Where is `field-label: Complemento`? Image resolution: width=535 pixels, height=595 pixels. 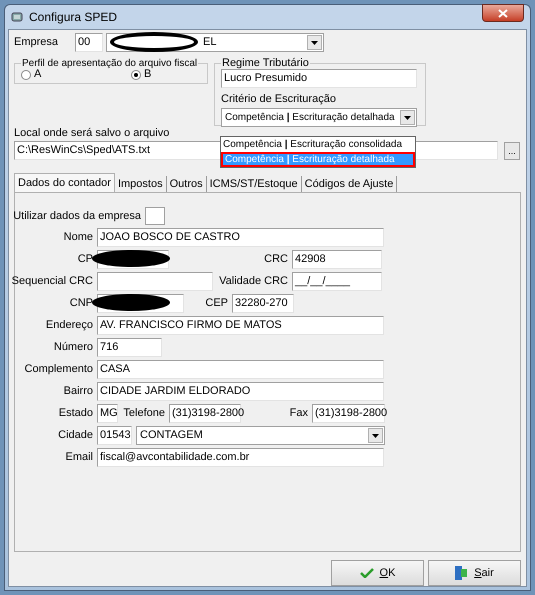 field-label: Complemento is located at coordinates (58, 370).